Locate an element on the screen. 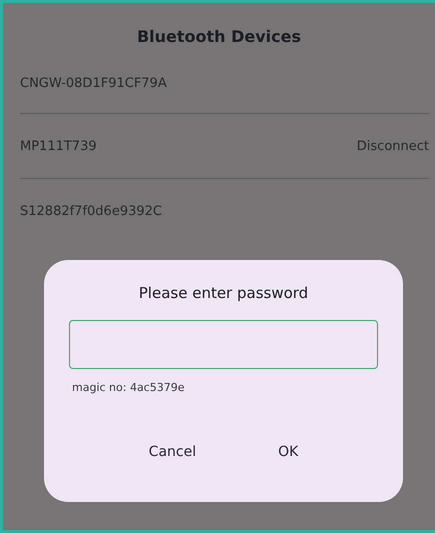  device-name: CNGW-08D1F91CF79A is located at coordinates (93, 83).